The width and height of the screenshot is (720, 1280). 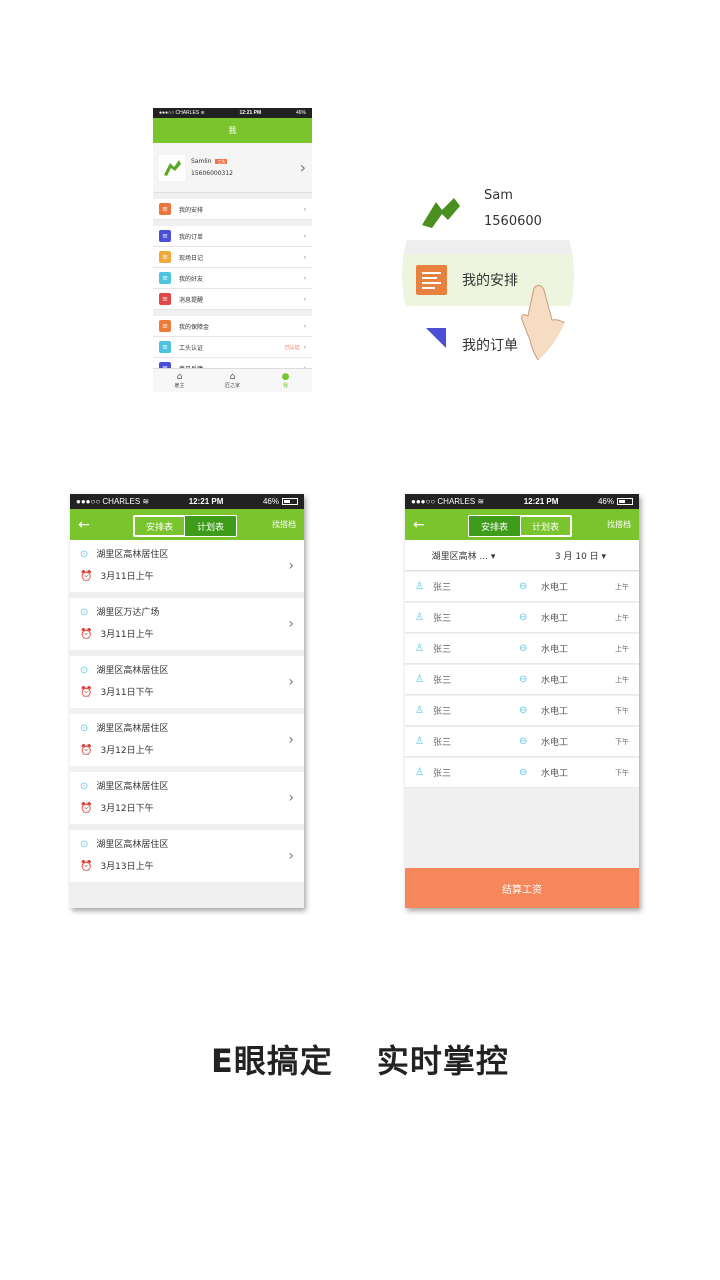 What do you see at coordinates (187, 566) in the screenshot?
I see `schedule-item: ⊙ 湖里区高林居住区 ⏰ 3月11日上午 ›` at bounding box center [187, 566].